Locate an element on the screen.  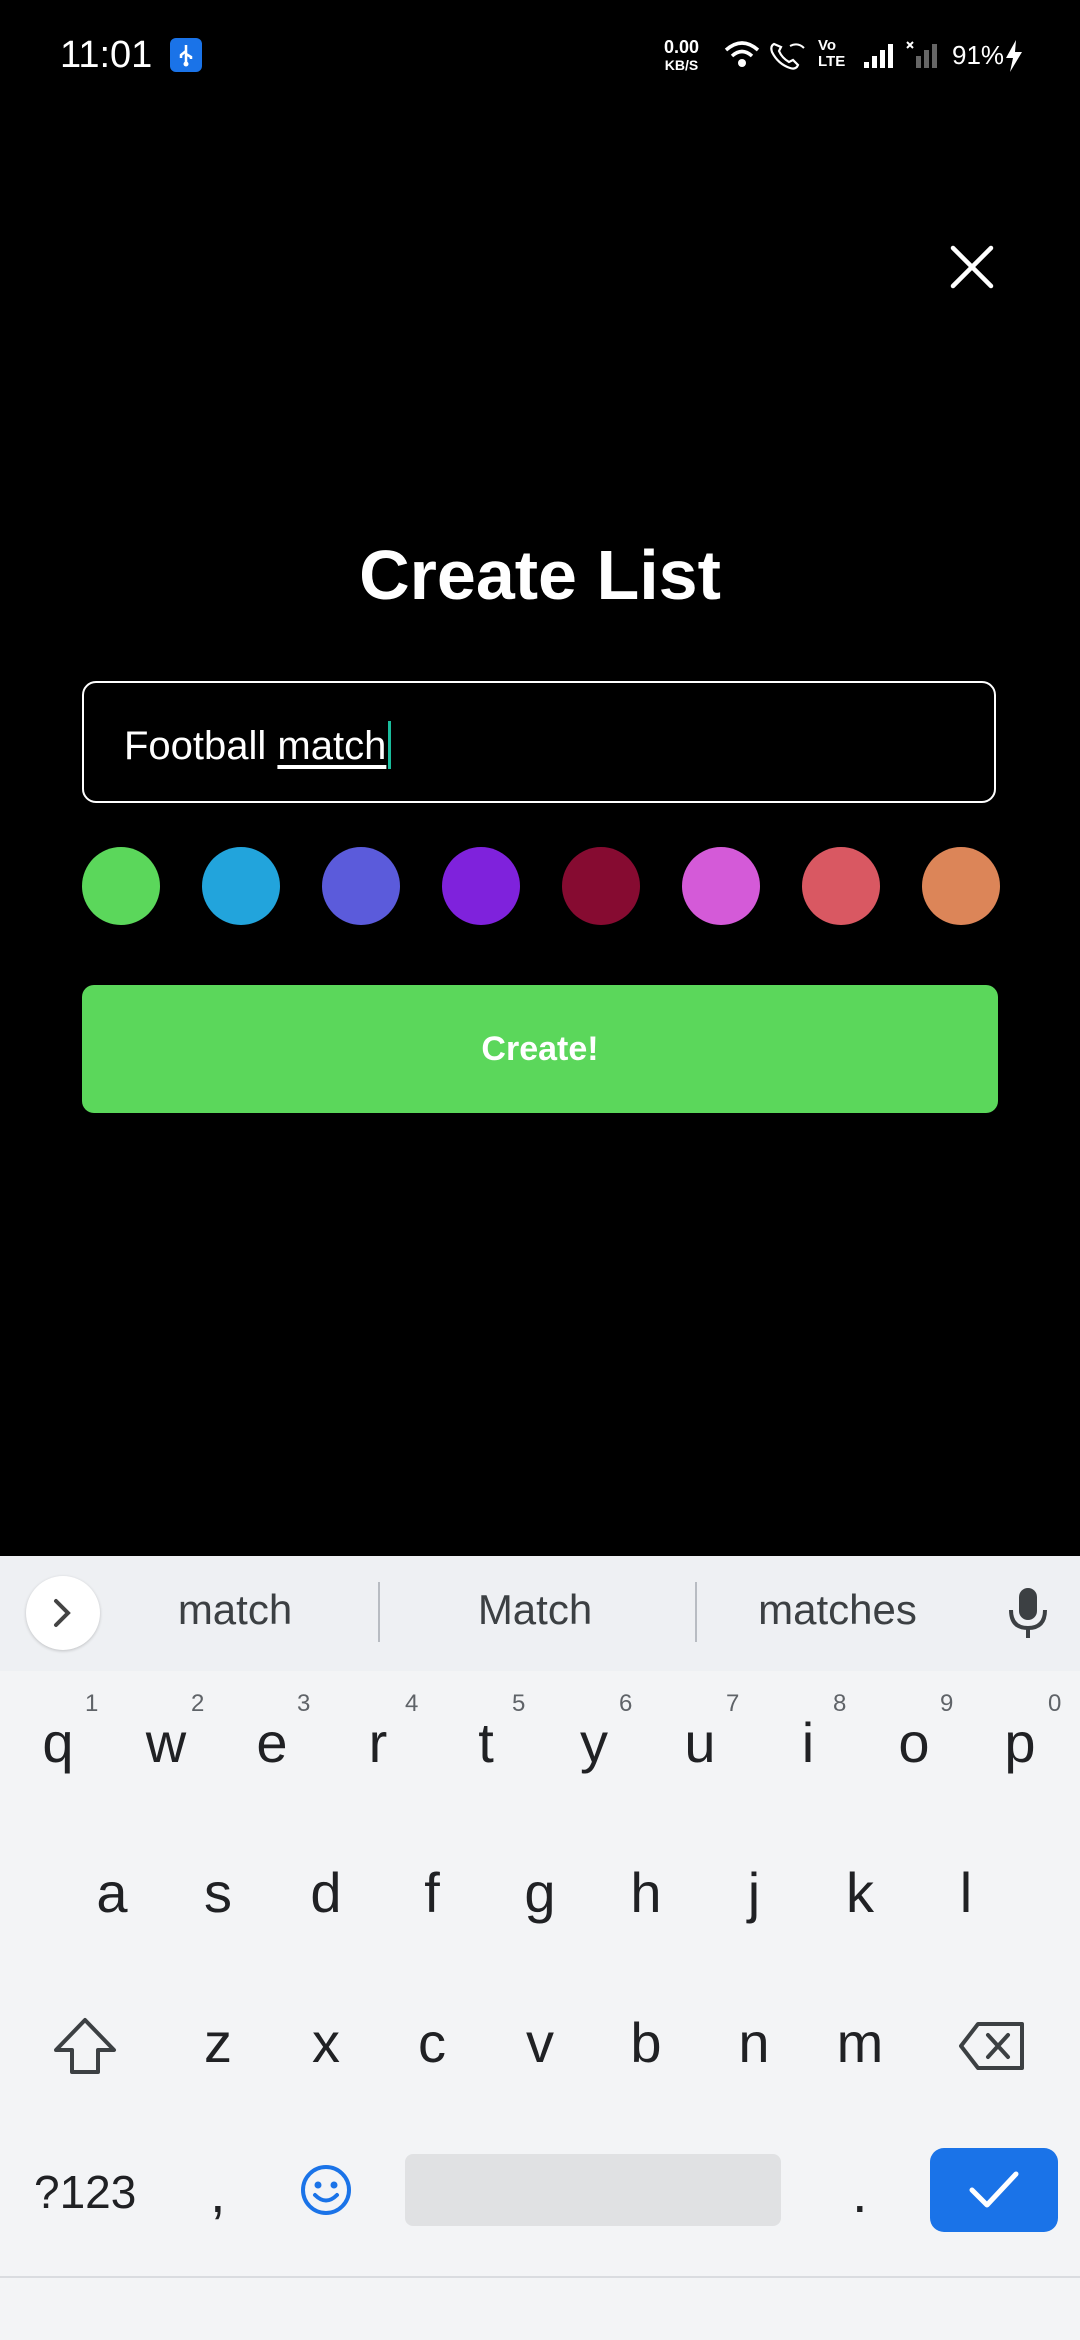
no-signal-icon is located at coordinates (921, 54).